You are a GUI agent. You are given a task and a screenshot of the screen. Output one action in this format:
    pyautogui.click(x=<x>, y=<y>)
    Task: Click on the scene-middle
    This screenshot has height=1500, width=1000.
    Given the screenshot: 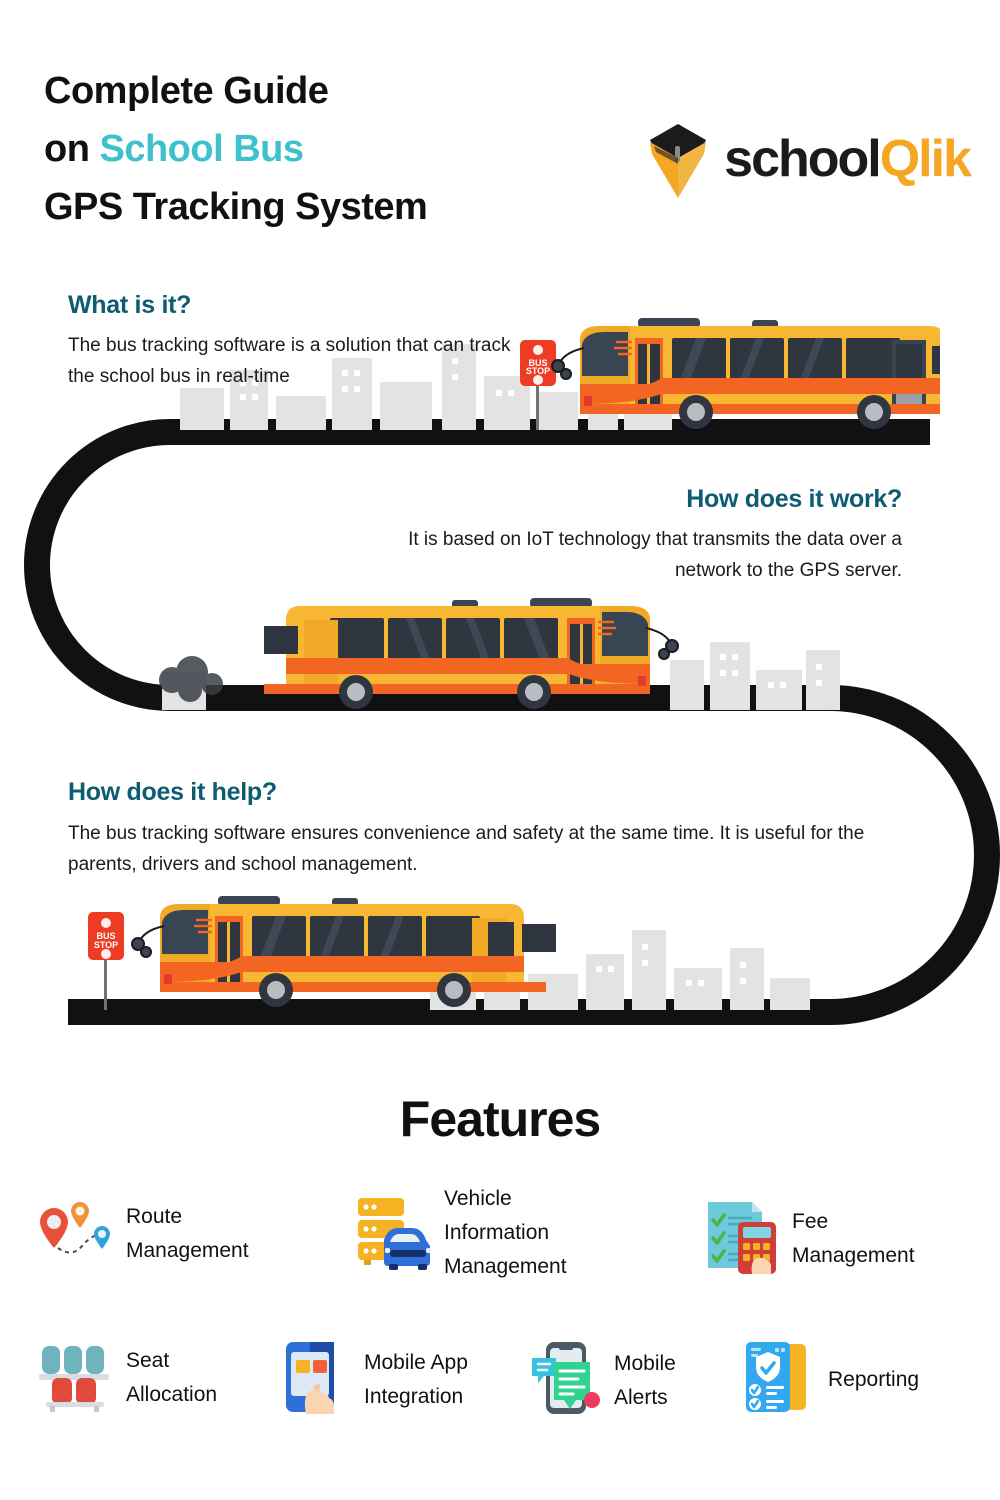 What is the action you would take?
    pyautogui.click(x=499, y=654)
    